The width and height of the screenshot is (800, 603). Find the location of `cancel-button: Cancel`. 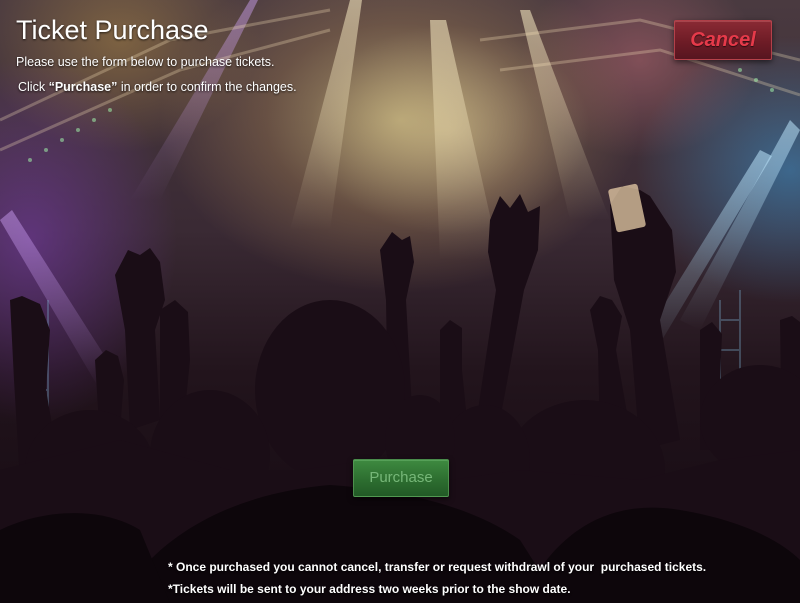

cancel-button: Cancel is located at coordinates (723, 40).